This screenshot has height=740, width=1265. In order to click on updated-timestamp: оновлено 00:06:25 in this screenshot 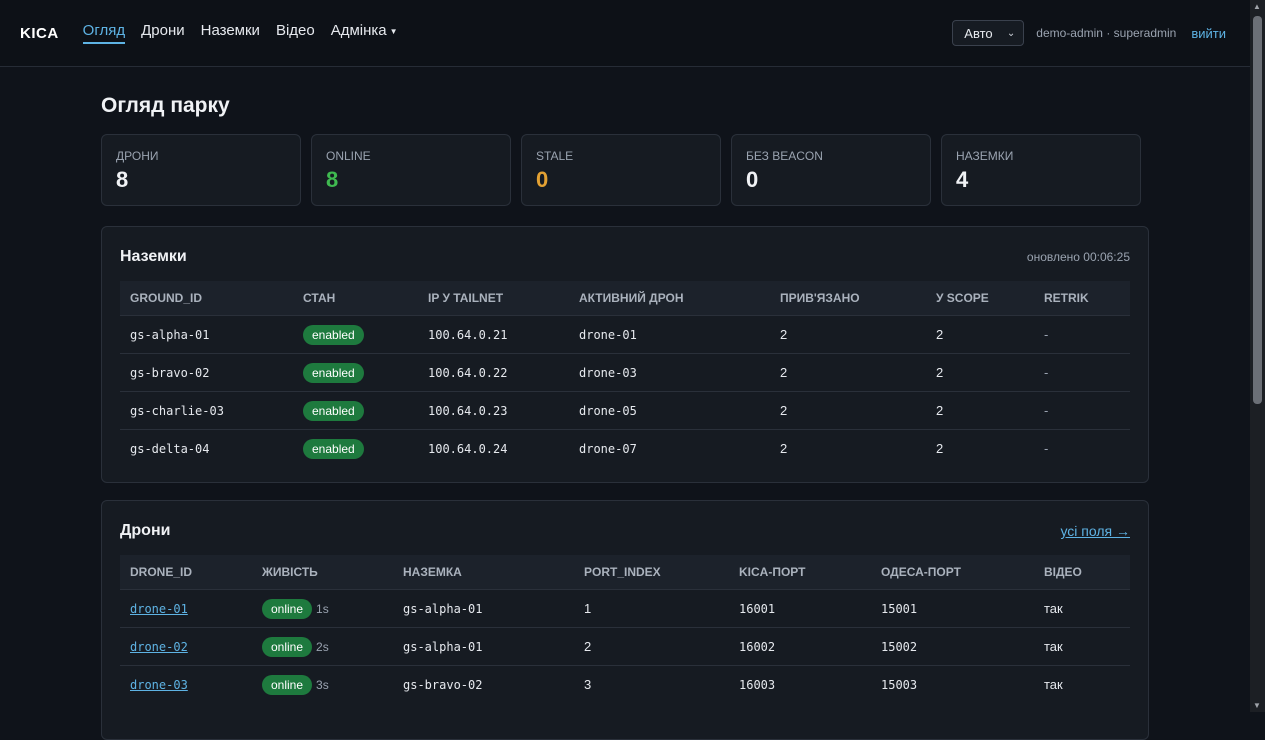, I will do `click(1078, 257)`.